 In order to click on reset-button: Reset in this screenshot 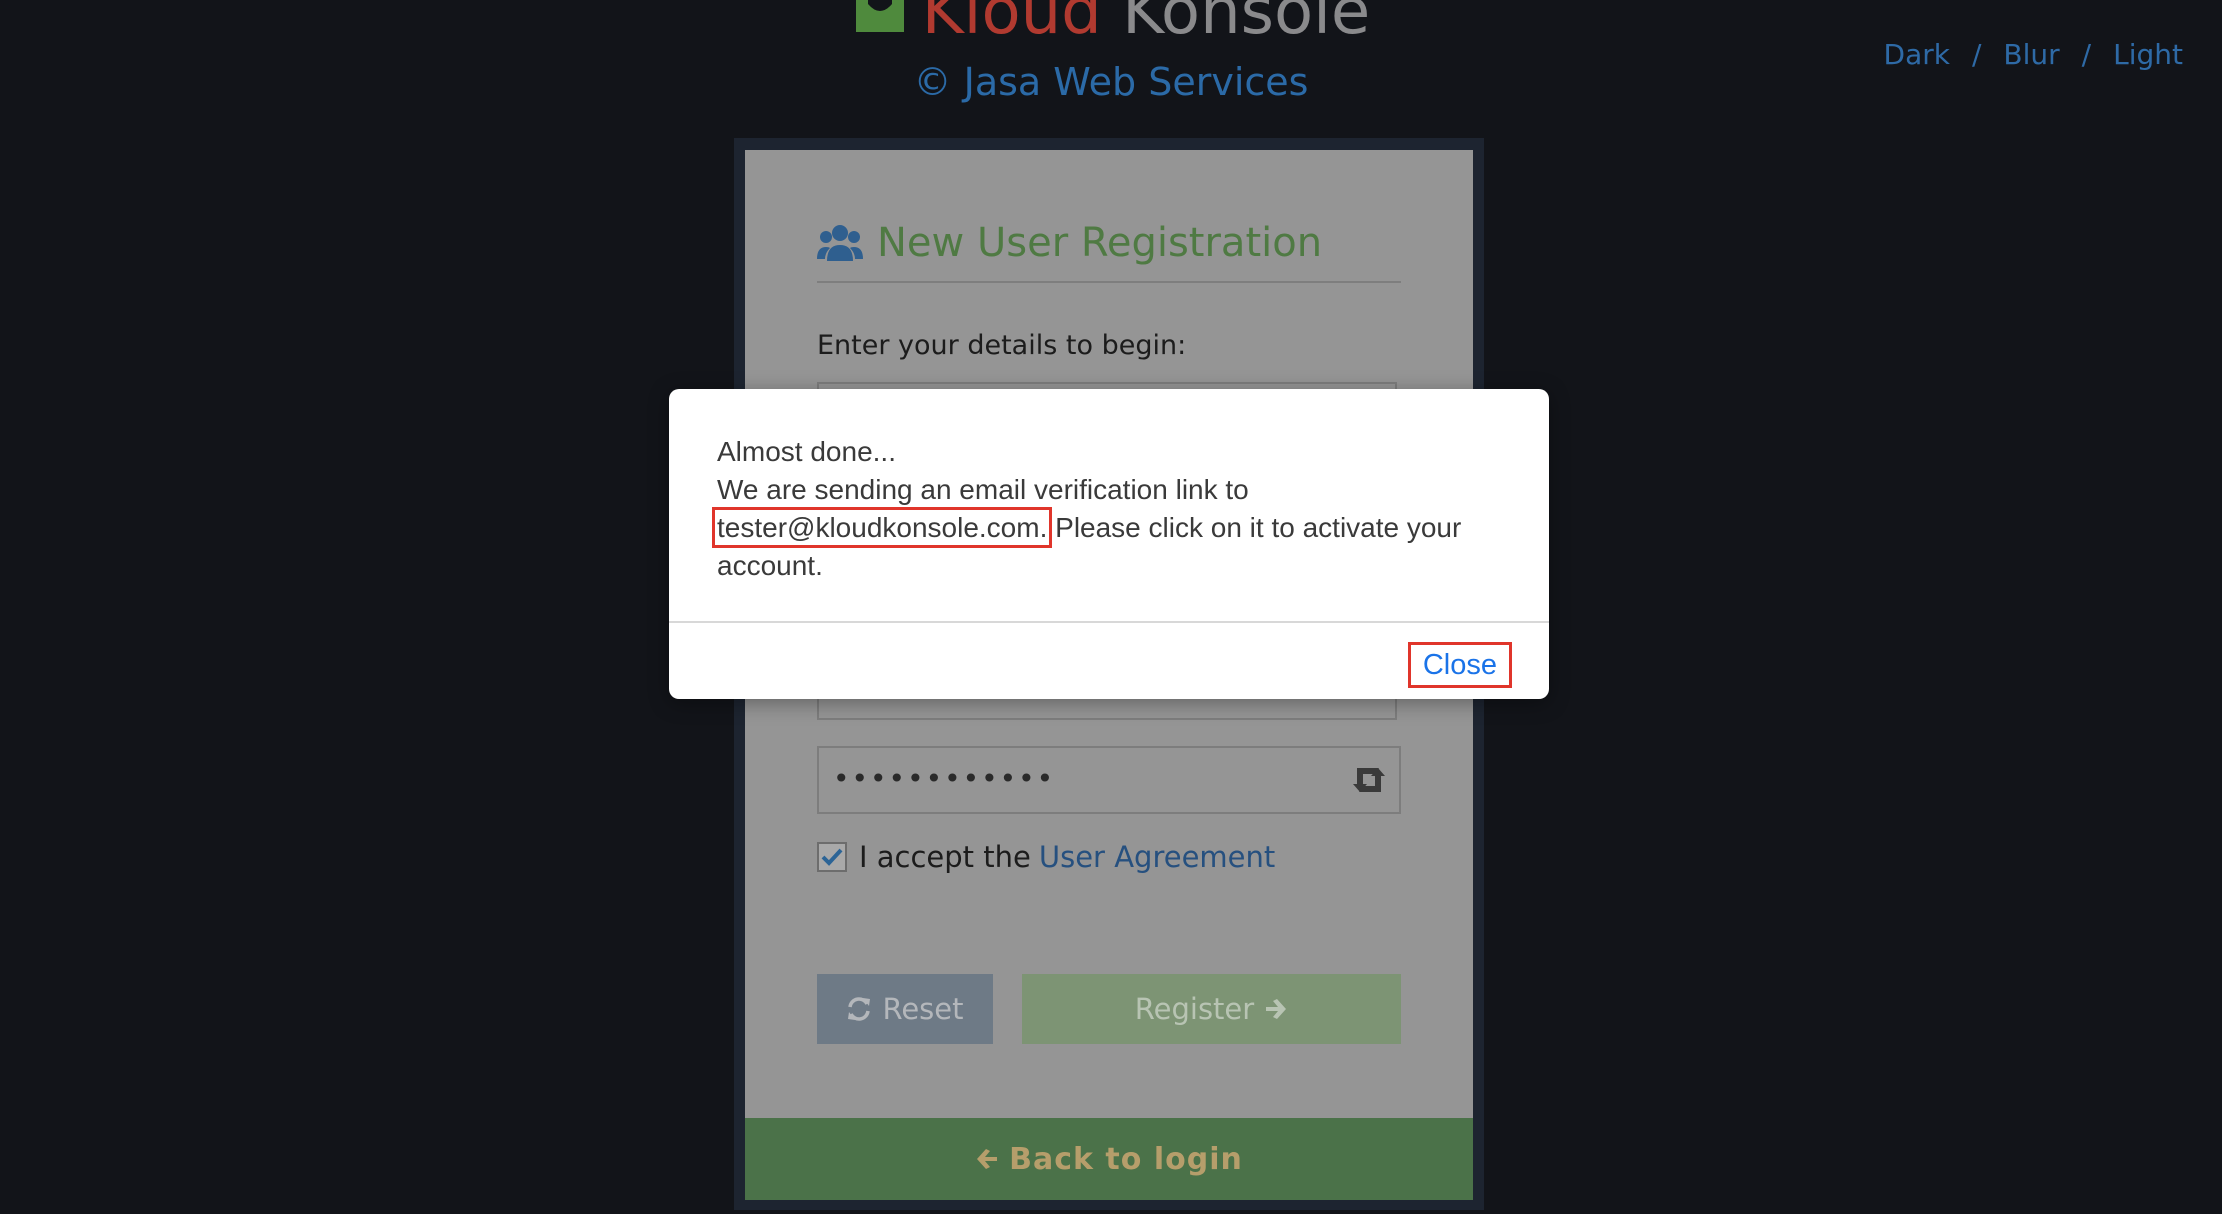, I will do `click(905, 1009)`.